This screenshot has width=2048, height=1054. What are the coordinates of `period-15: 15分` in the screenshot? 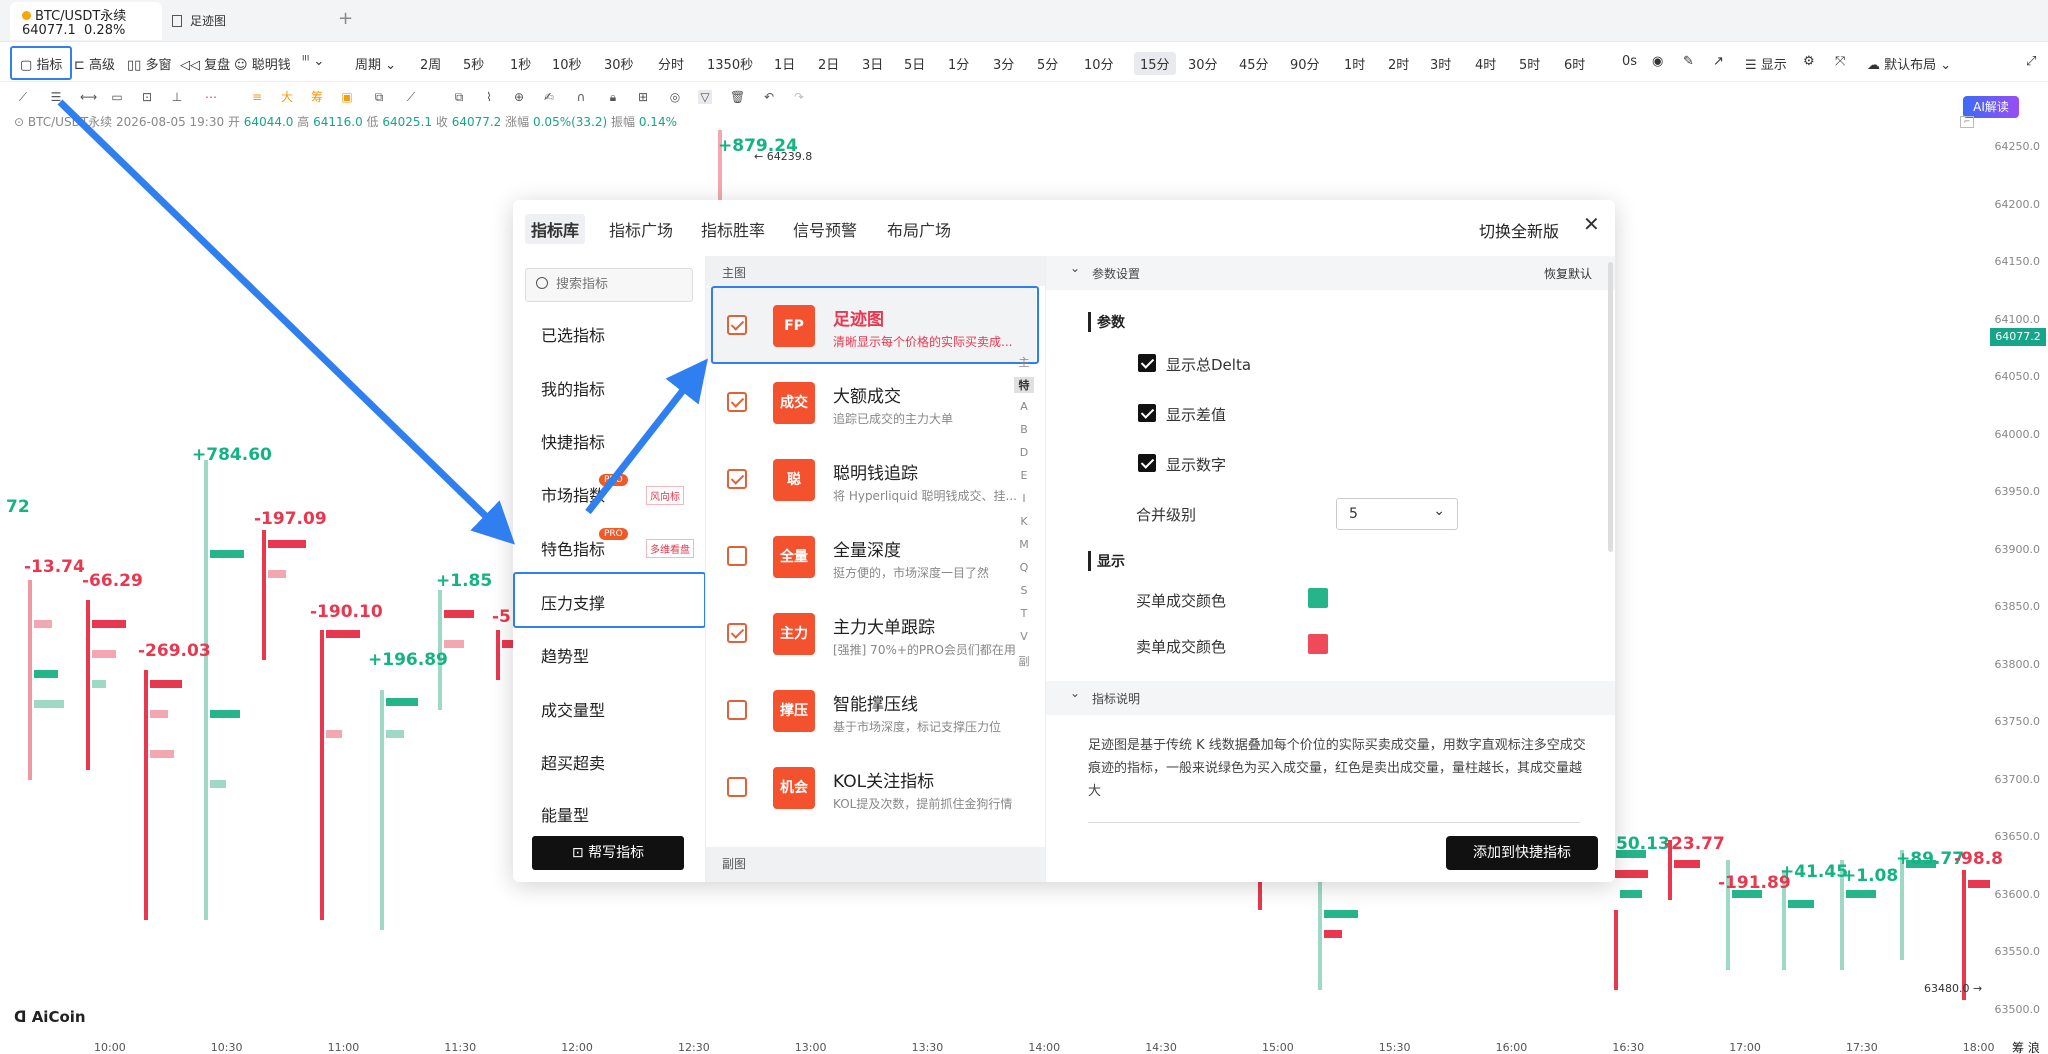 It's located at (1155, 63).